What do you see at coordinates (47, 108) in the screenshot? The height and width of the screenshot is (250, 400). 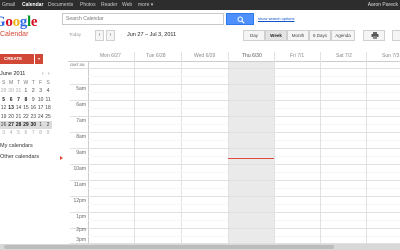 I see `mini-day: 18` at bounding box center [47, 108].